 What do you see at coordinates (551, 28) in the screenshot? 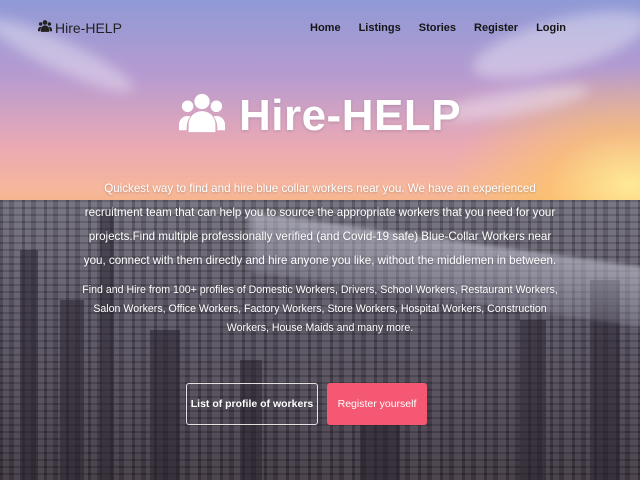
I see `nav-link-login: Login` at bounding box center [551, 28].